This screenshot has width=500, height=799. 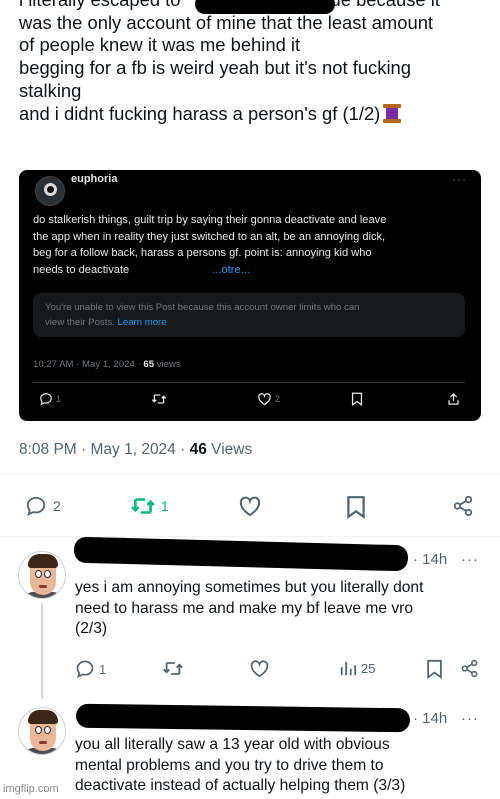 I want to click on reply-count: 2, so click(x=57, y=506).